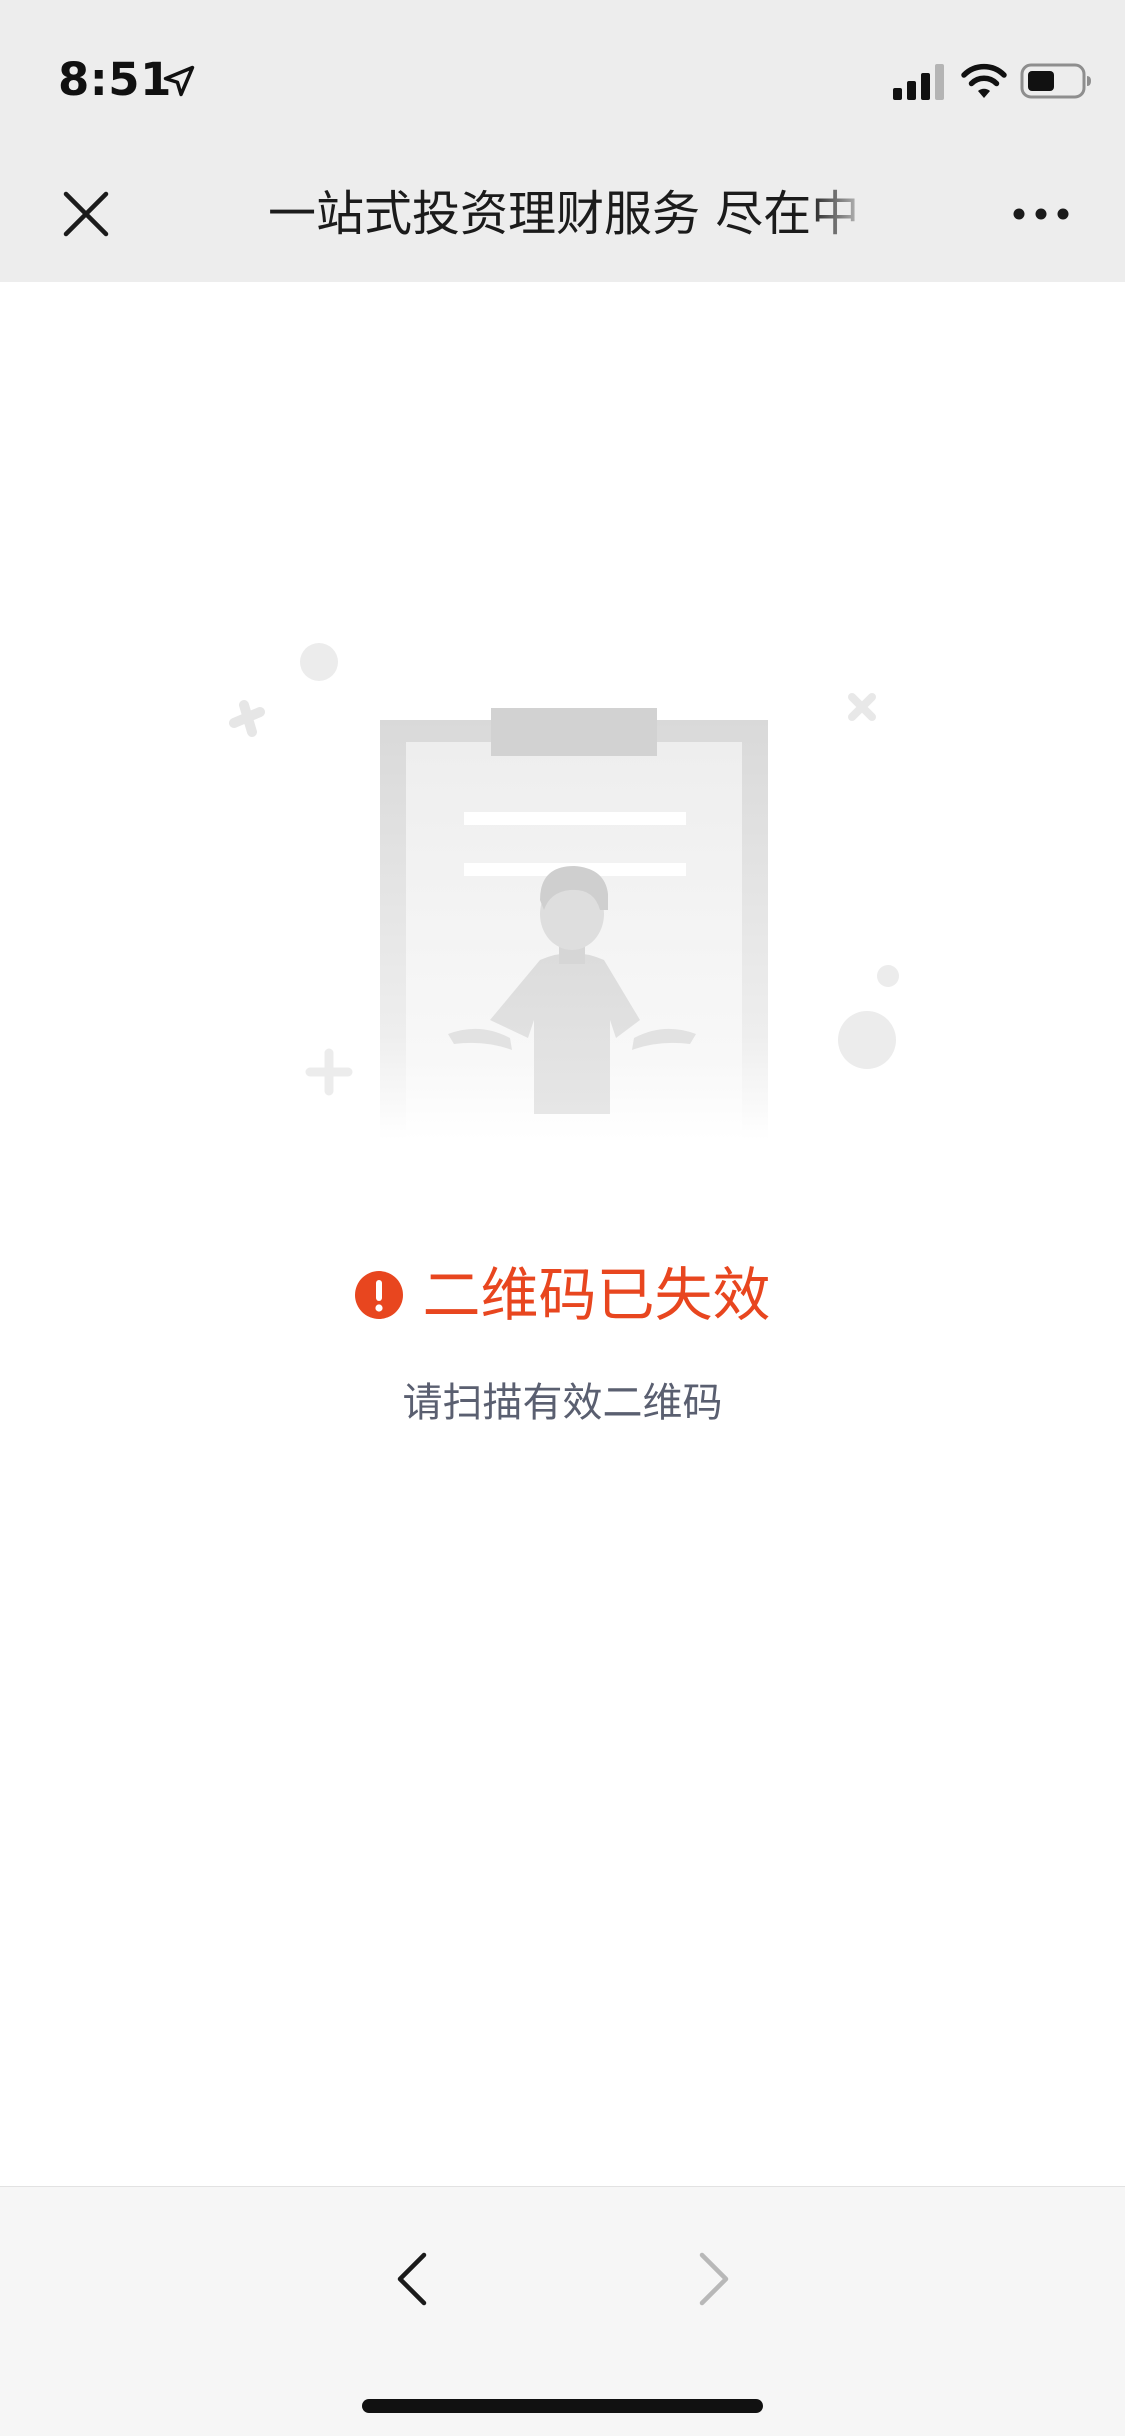  Describe the element at coordinates (562, 2311) in the screenshot. I see `bottom-toolbar` at that location.